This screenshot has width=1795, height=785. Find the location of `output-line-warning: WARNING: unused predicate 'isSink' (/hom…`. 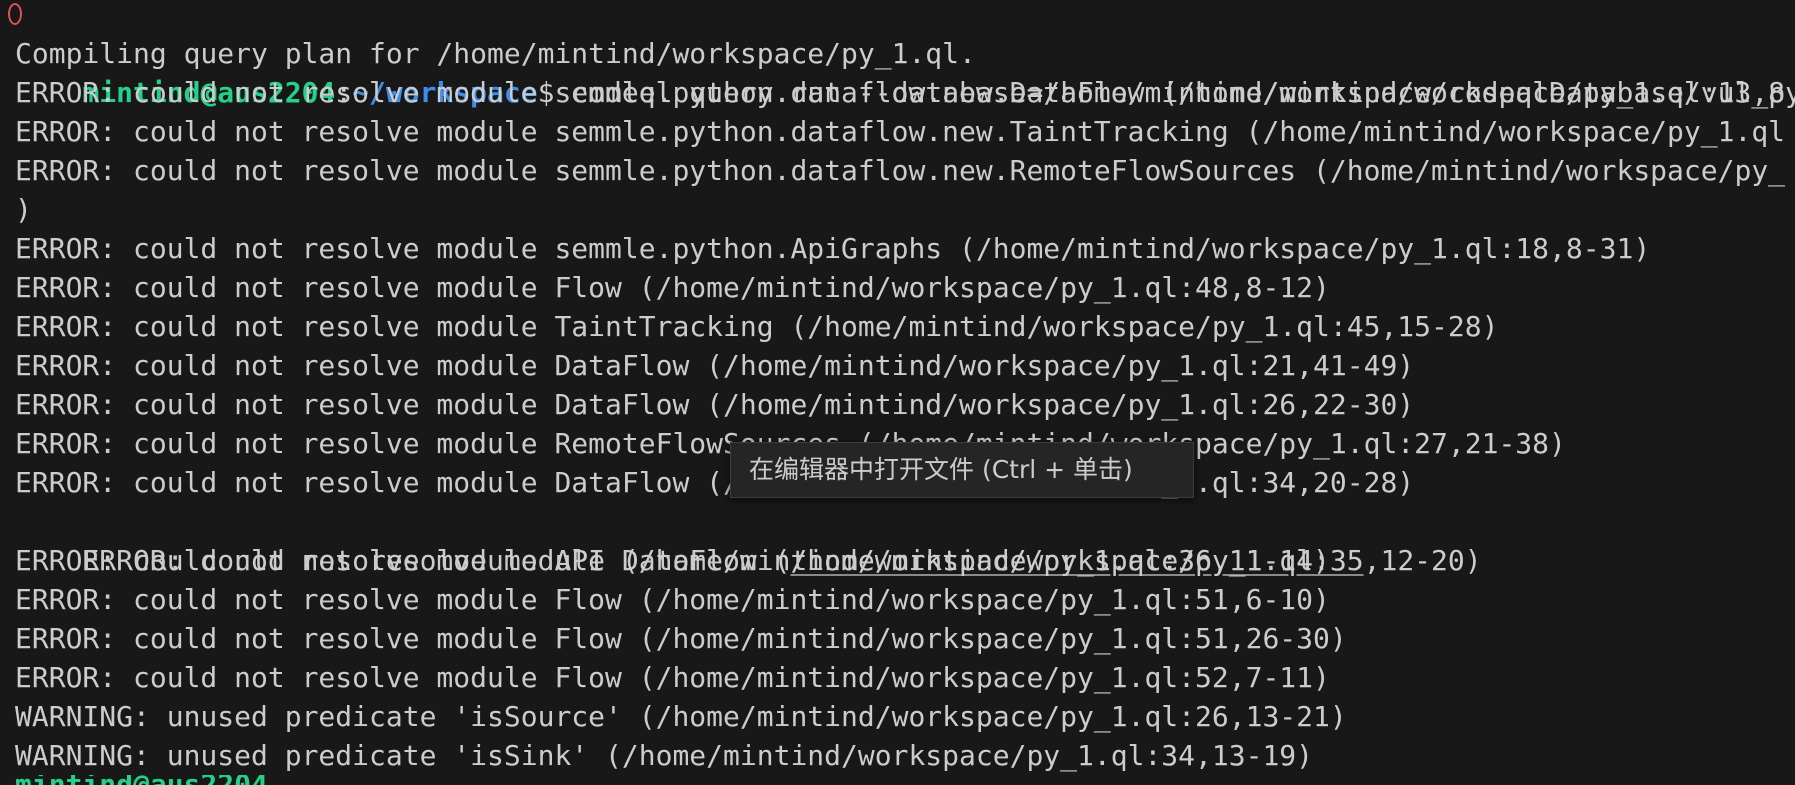

output-line-warning: WARNING: unused predicate 'isSink' (/hom… is located at coordinates (664, 755).